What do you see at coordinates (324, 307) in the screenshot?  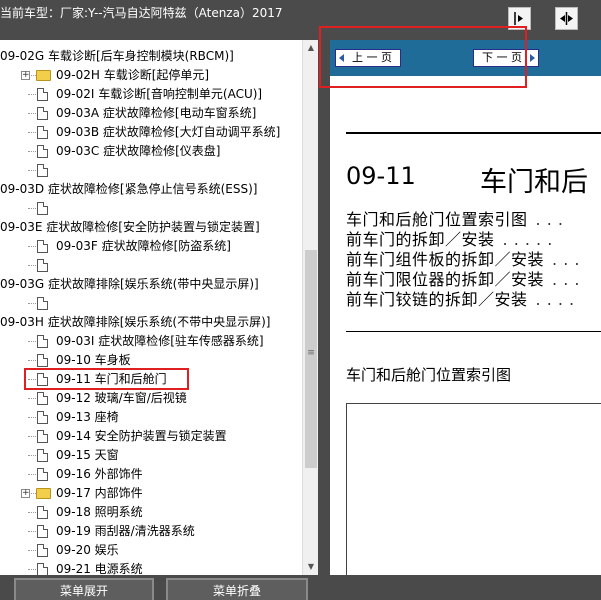 I see `pane-splitter` at bounding box center [324, 307].